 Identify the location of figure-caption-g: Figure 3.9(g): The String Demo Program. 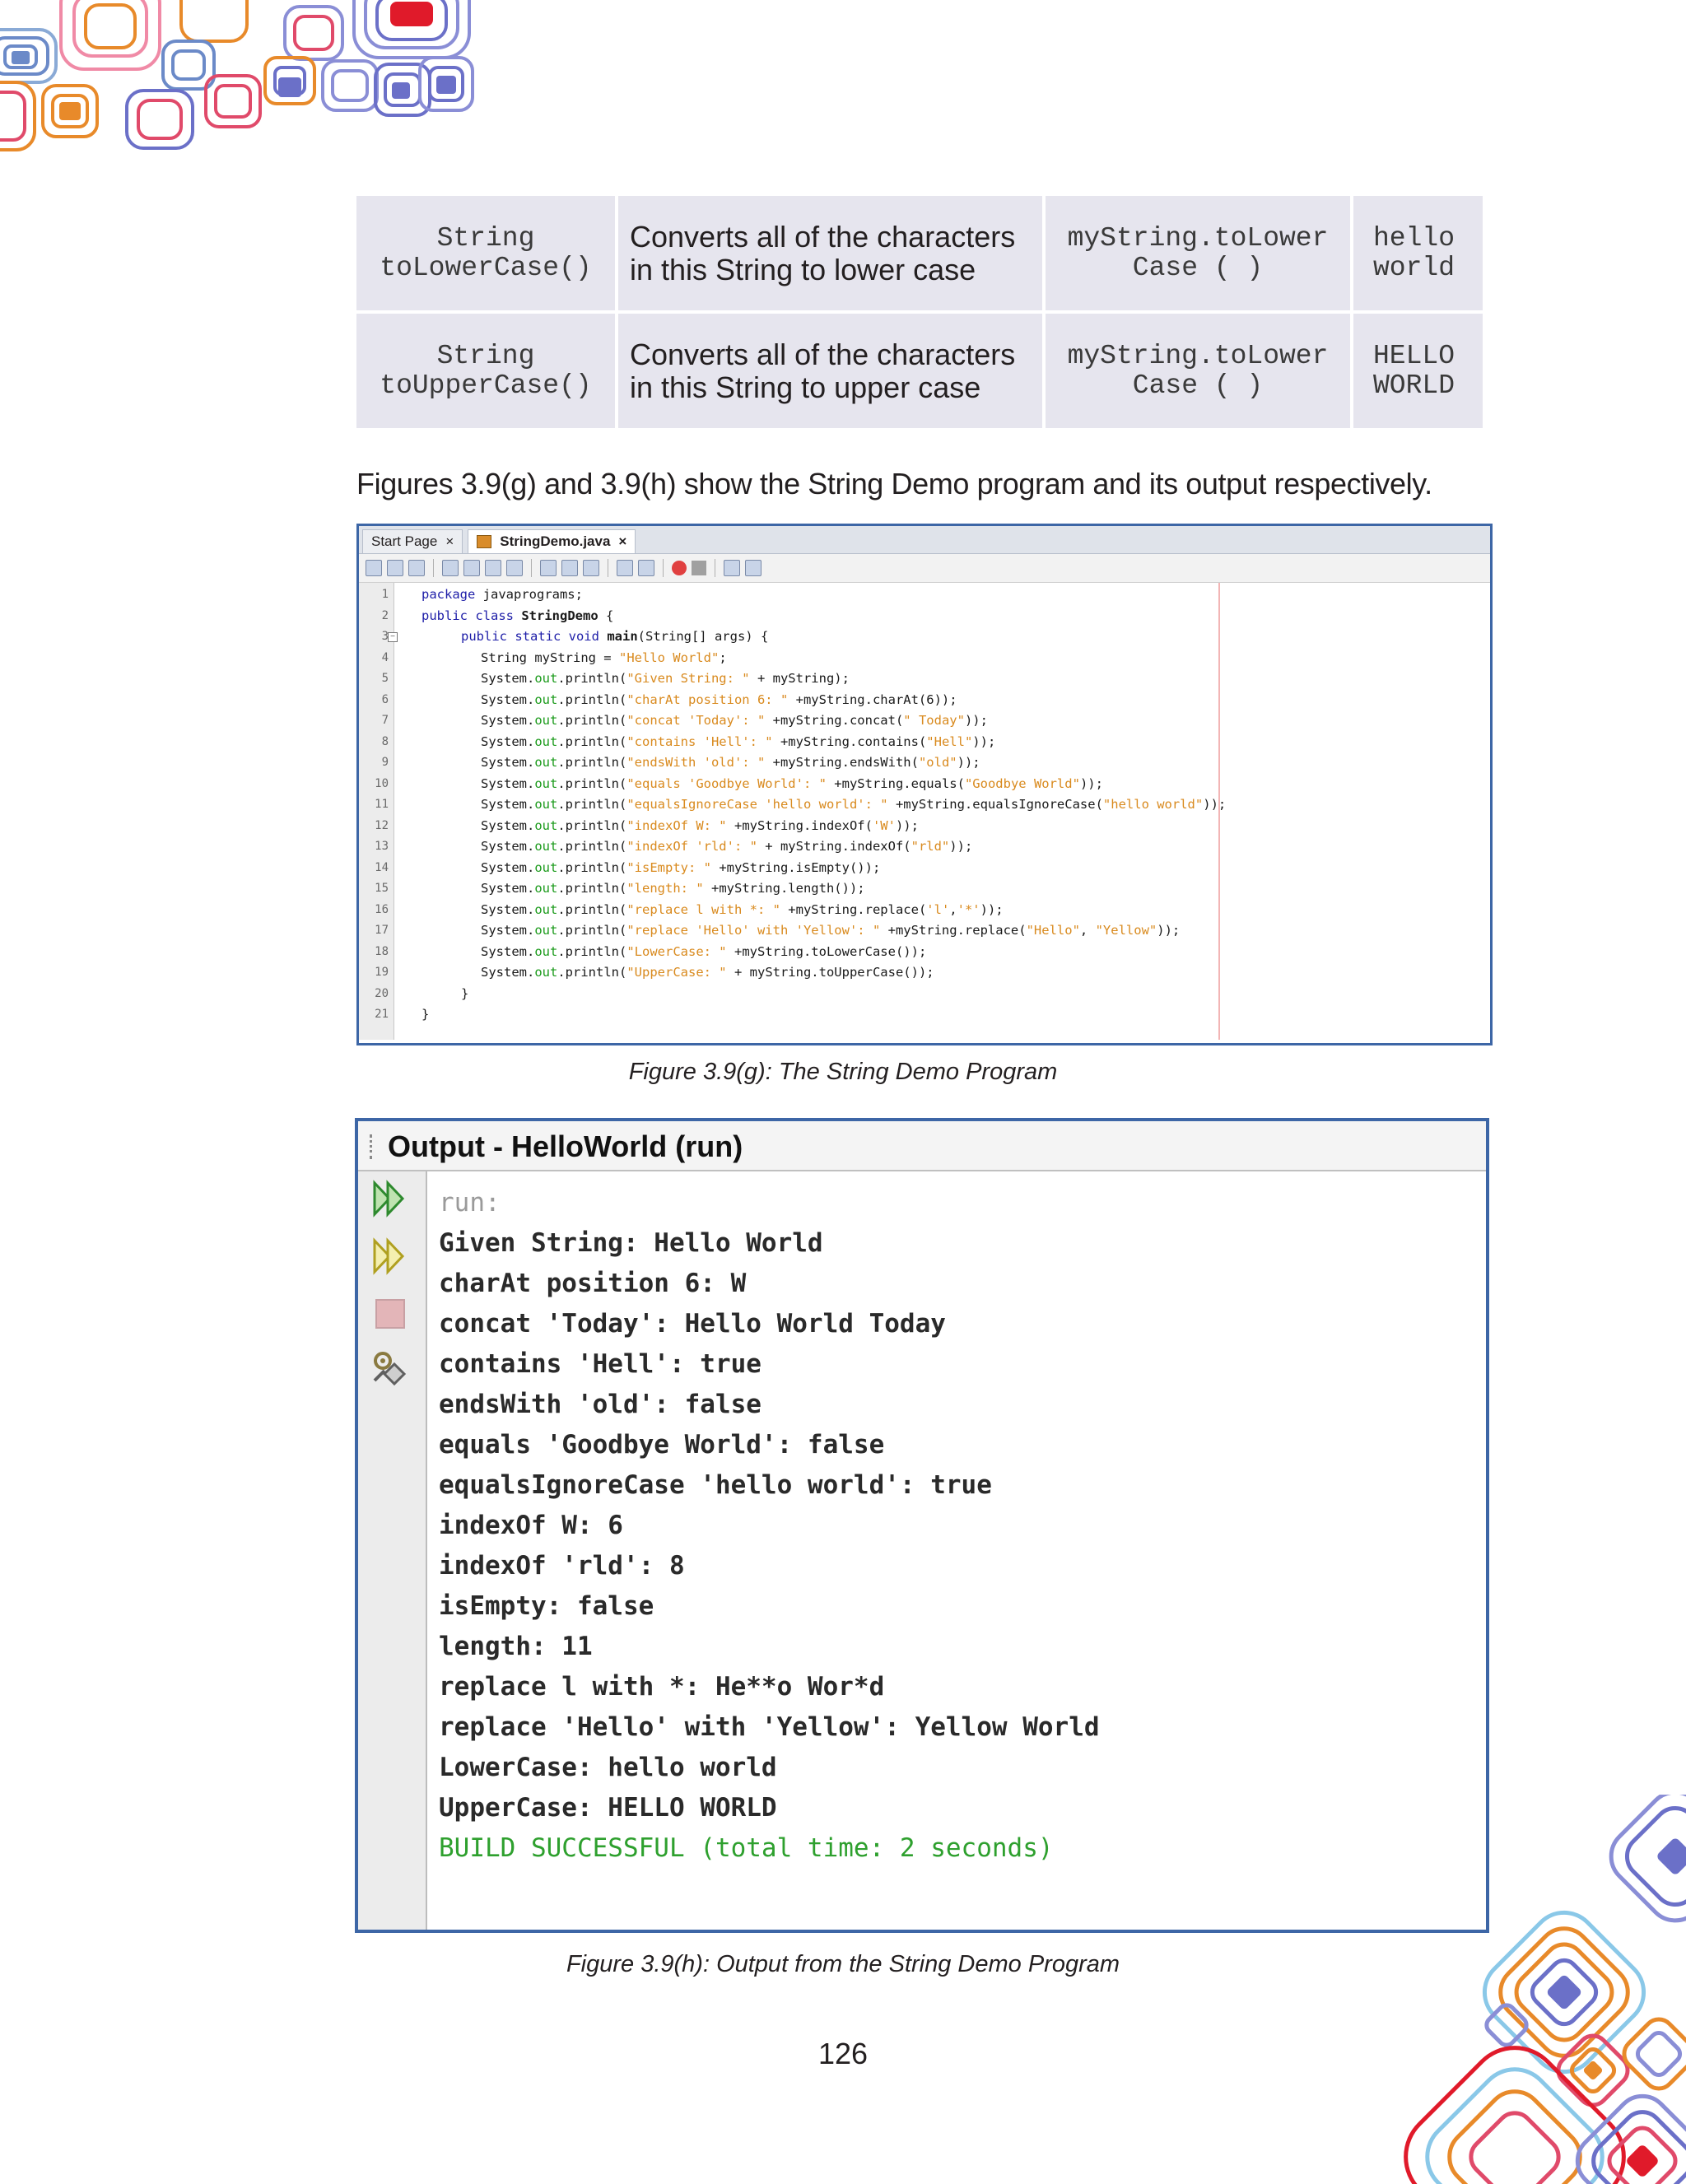
(843, 1072).